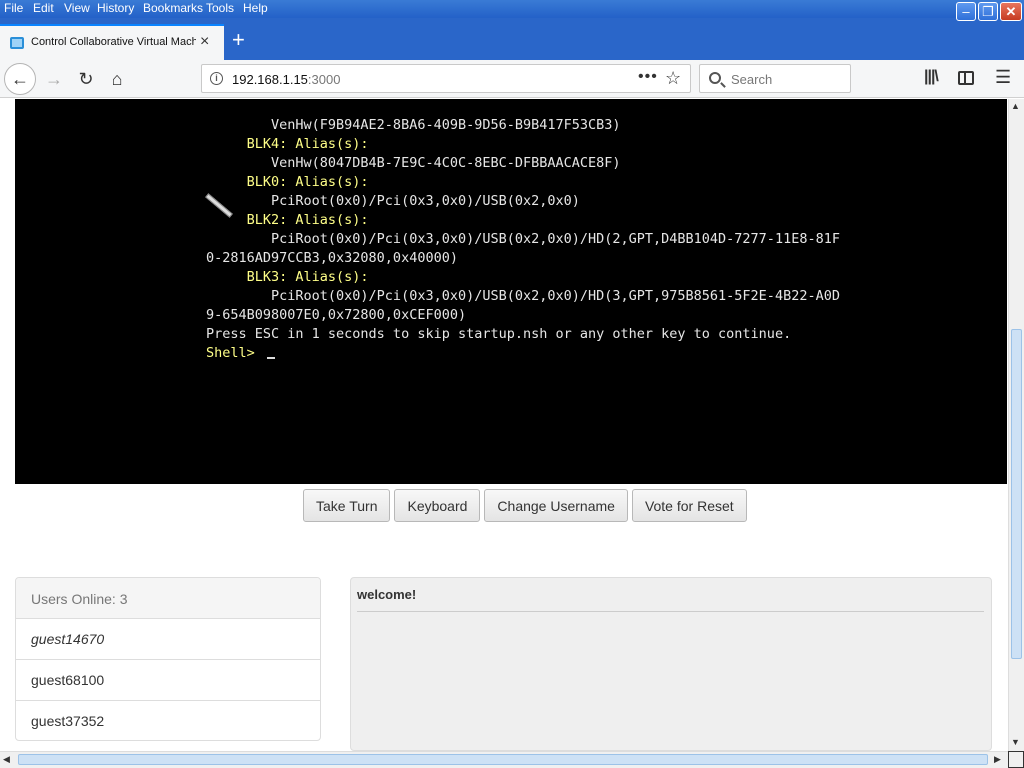 The width and height of the screenshot is (1024, 768). Describe the element at coordinates (1003, 77) in the screenshot. I see `hamburger-menu-icon: ☰` at that location.